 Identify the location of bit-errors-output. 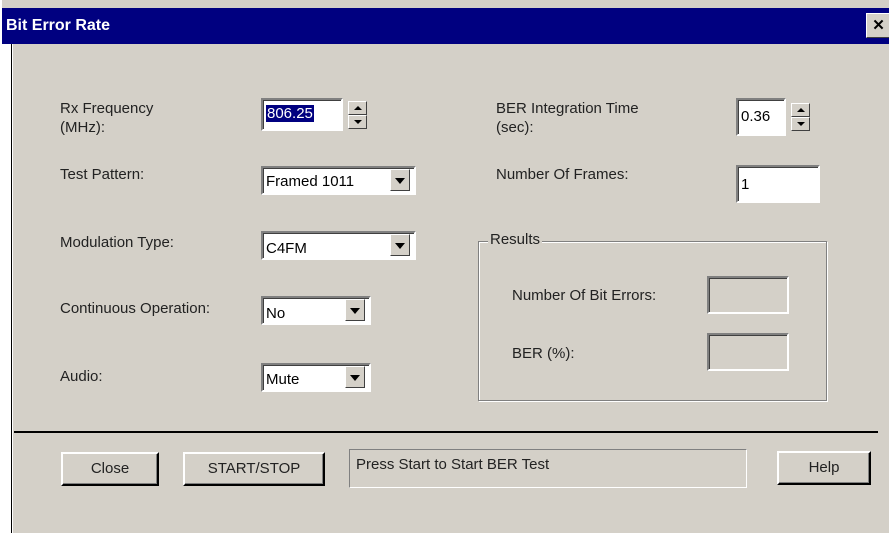
(748, 295).